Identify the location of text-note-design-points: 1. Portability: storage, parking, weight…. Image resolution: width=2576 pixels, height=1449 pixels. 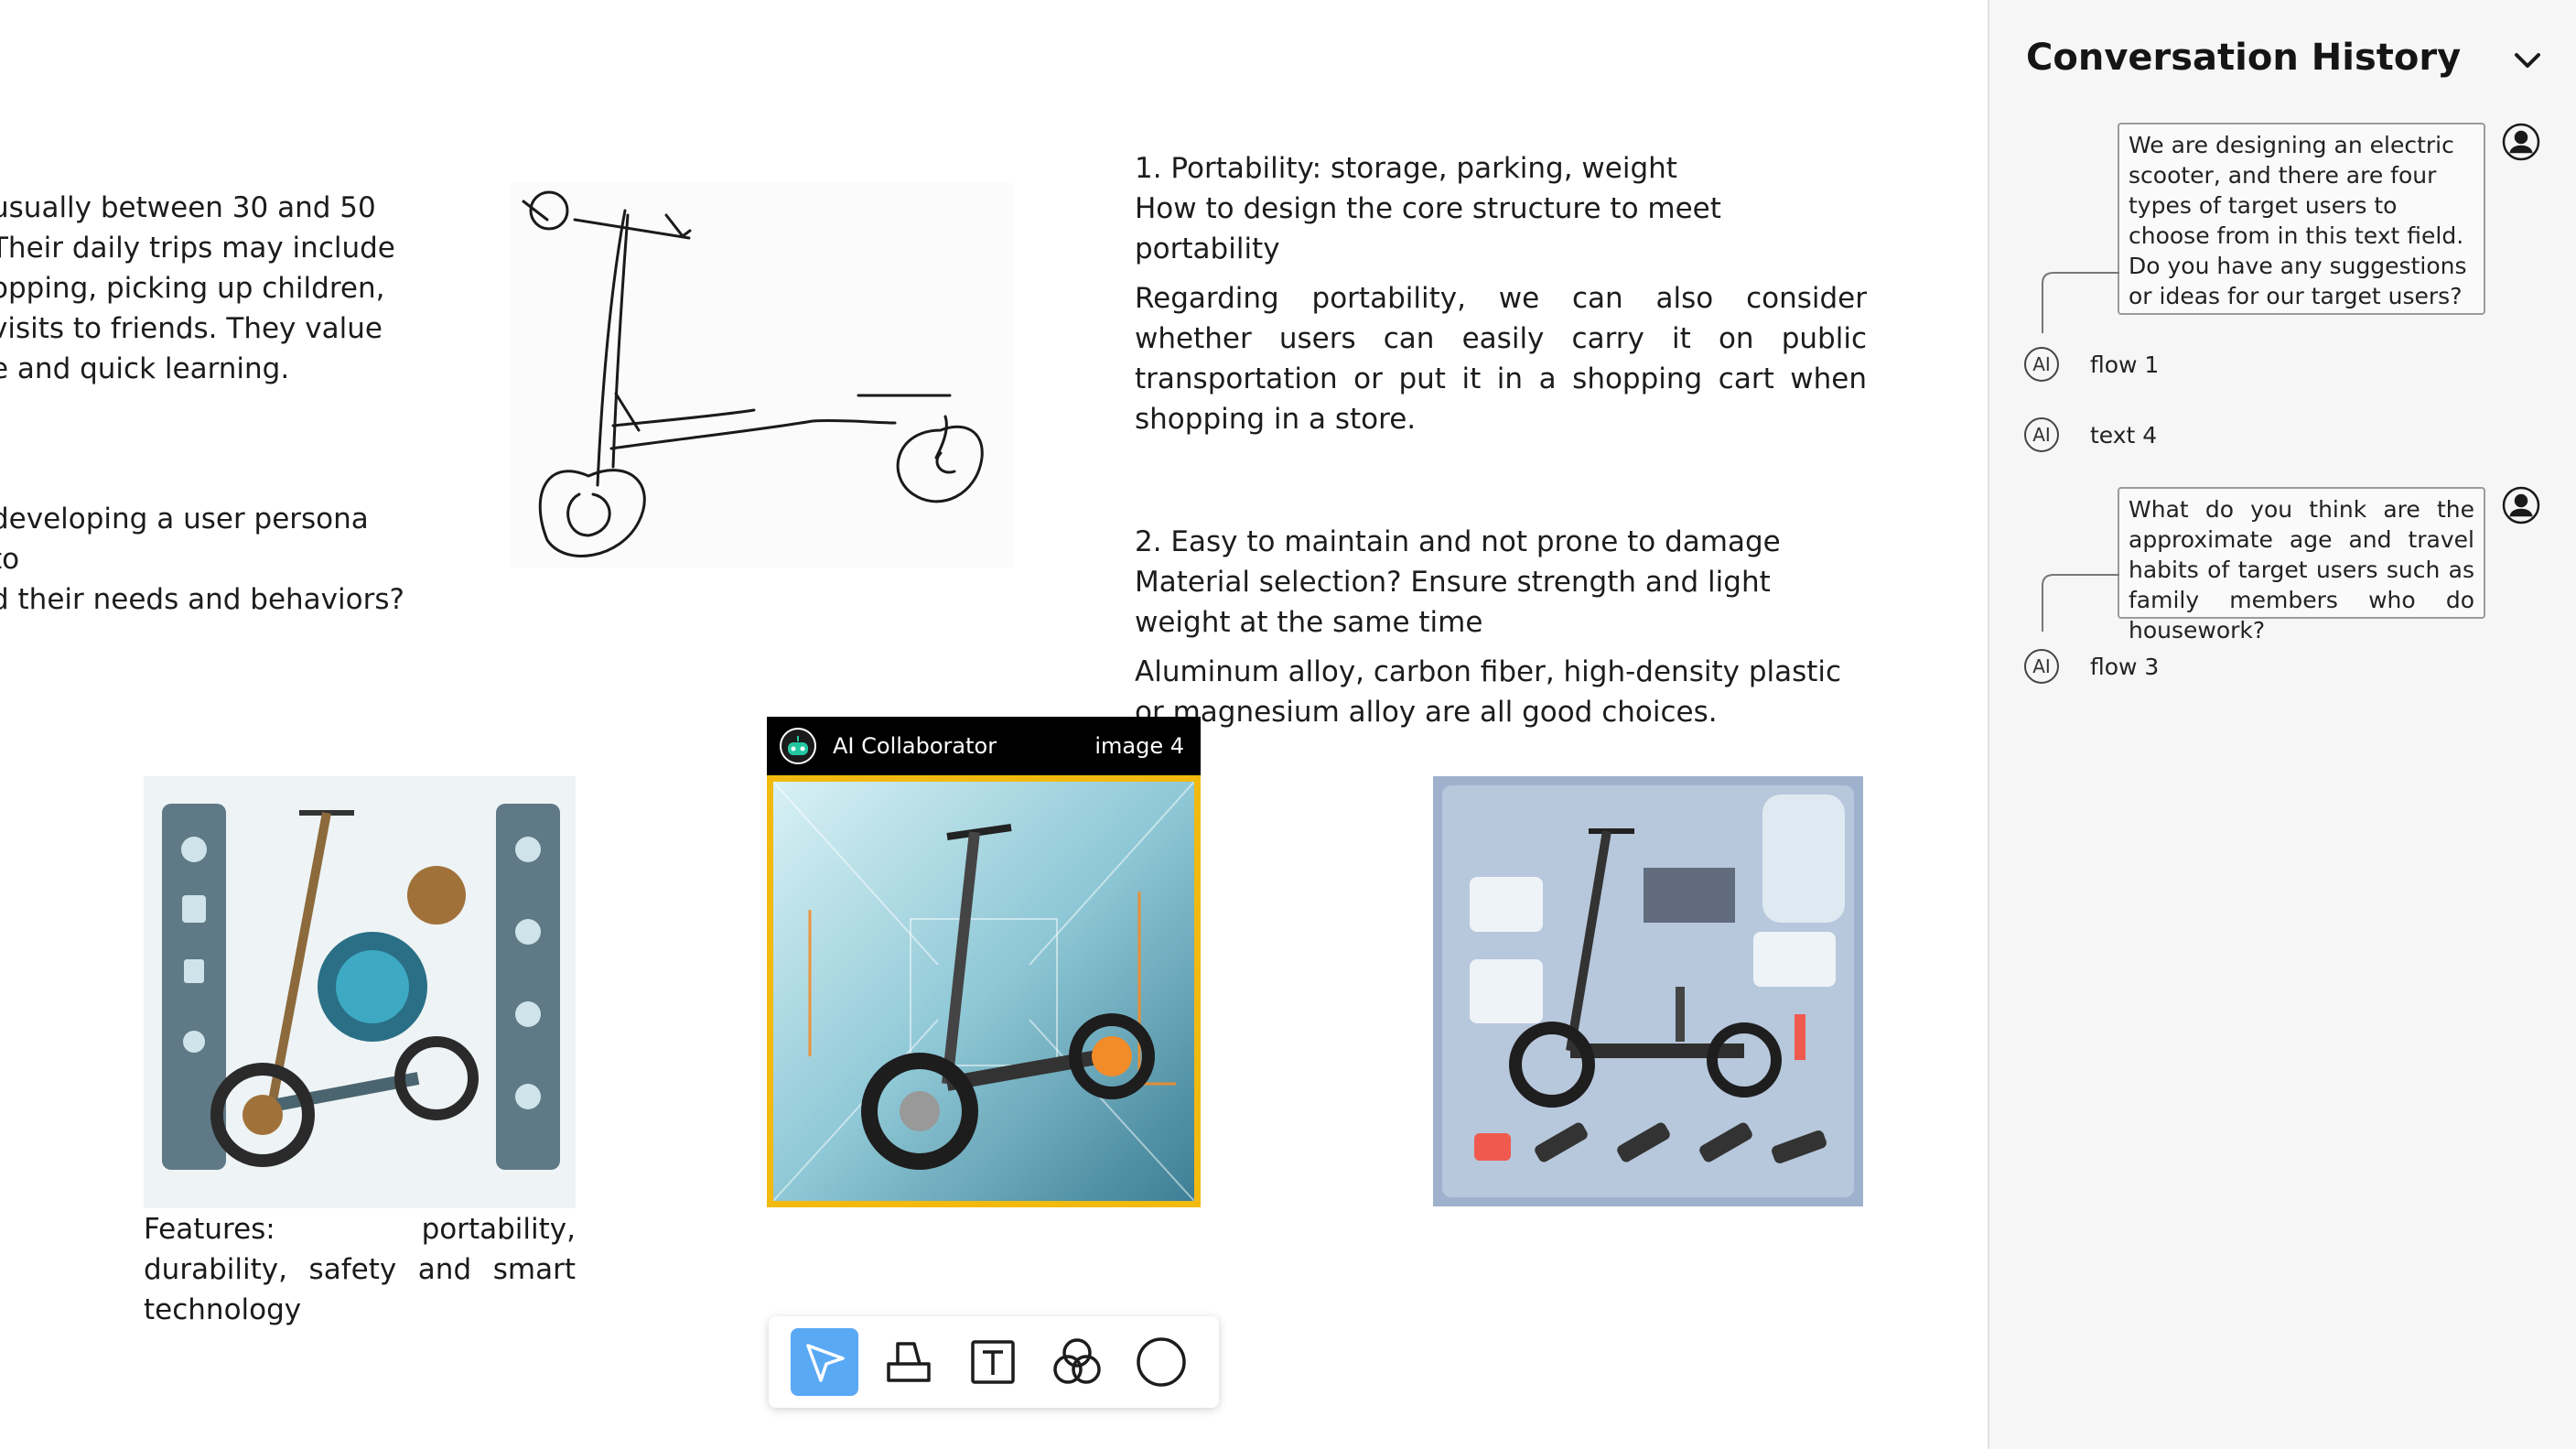
(1501, 440).